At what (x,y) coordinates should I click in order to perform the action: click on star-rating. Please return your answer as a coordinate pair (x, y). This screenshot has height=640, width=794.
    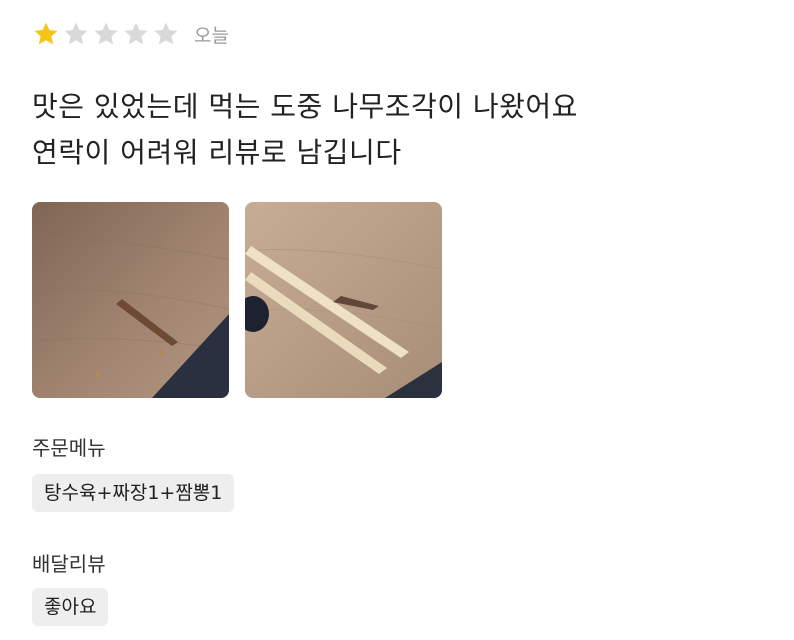
    Looking at the image, I should click on (106, 34).